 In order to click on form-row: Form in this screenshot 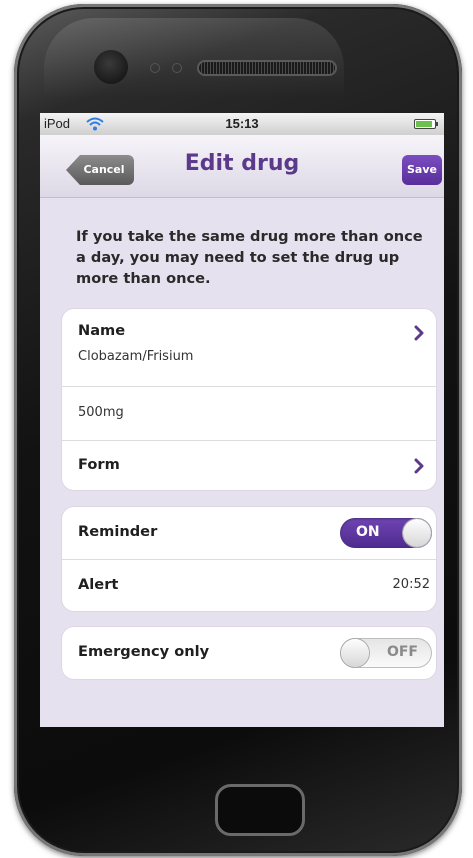, I will do `click(249, 466)`.